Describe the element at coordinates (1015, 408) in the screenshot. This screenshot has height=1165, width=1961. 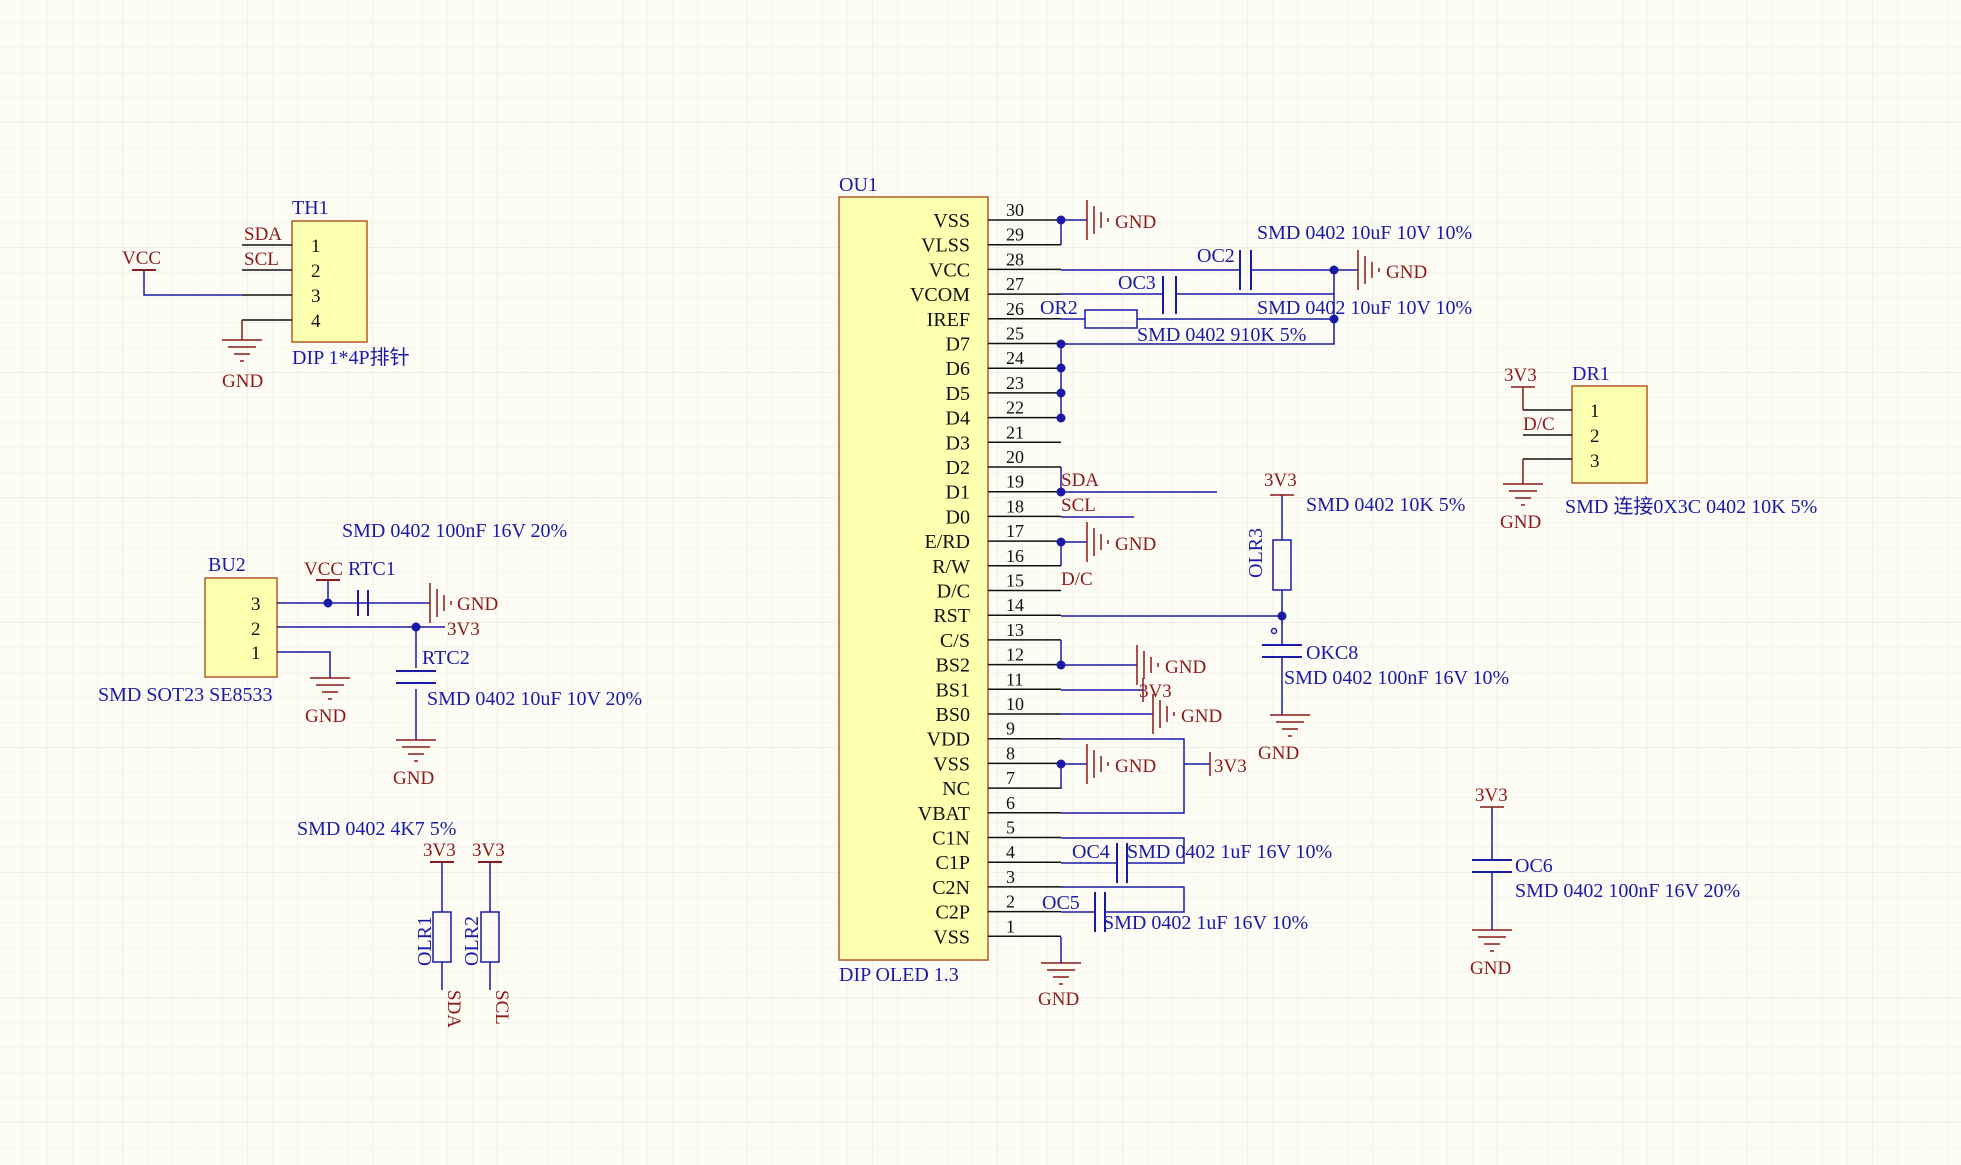
I see `ou1-pin-number: 22` at that location.